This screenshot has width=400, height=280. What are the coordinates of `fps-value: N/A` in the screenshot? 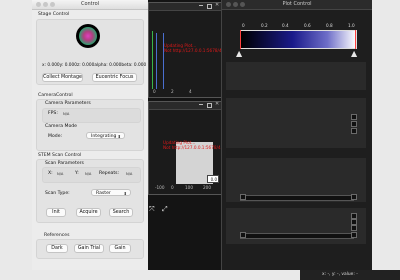 It's located at (66, 114).